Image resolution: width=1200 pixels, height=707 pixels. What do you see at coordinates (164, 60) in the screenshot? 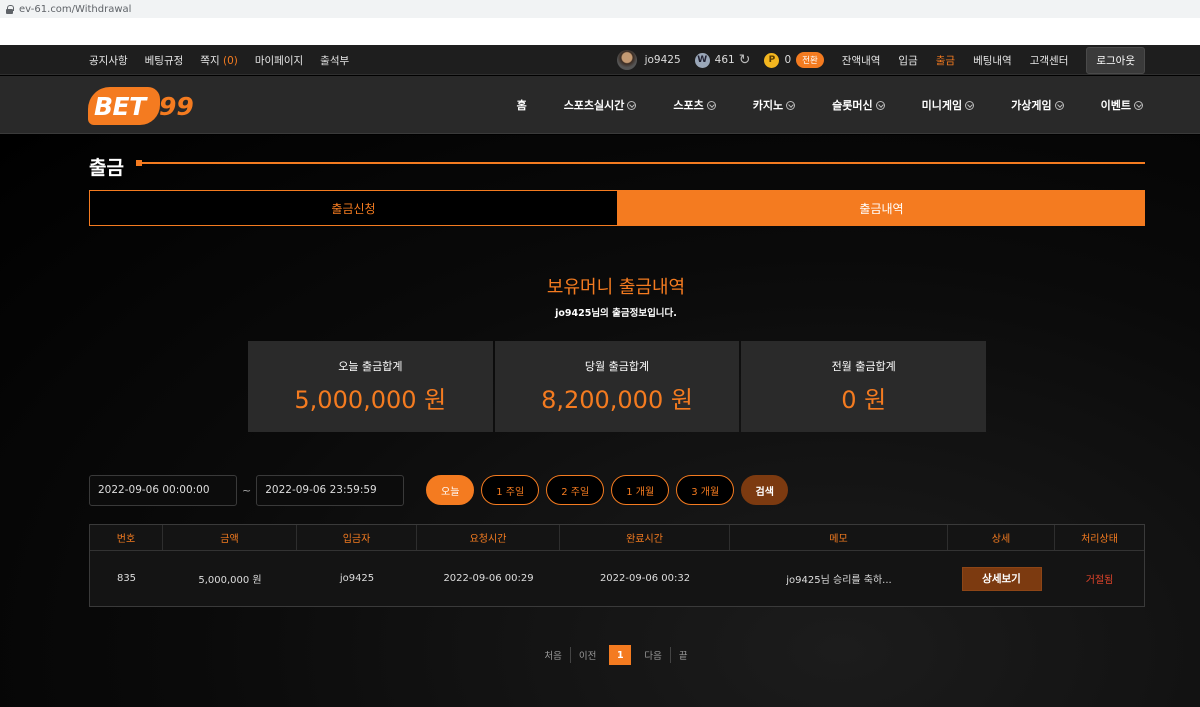
I see `link-betting-rules: 베팅규정` at bounding box center [164, 60].